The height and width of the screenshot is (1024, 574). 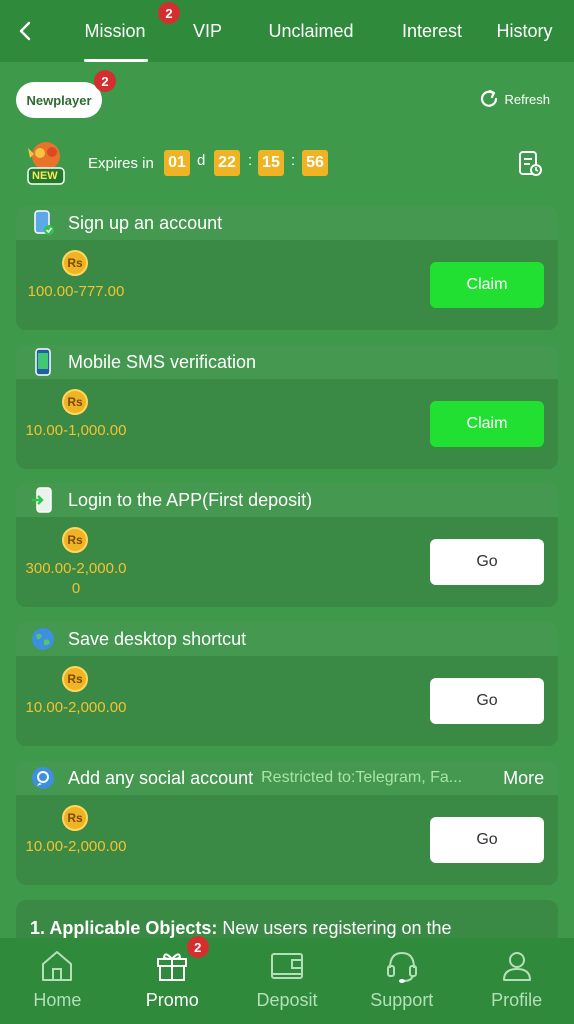 I want to click on nav-support: Support, so click(x=401, y=981).